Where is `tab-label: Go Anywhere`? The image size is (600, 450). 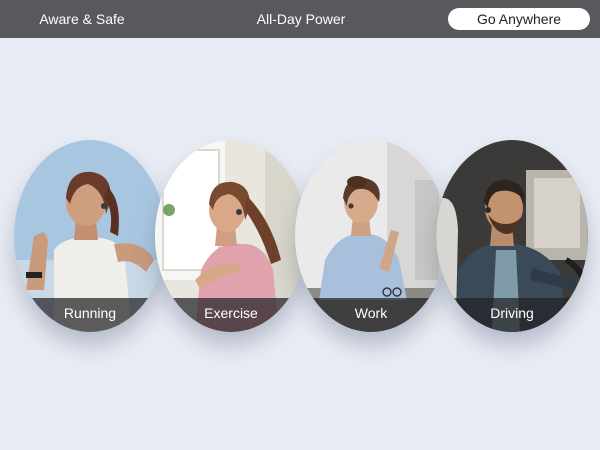 tab-label: Go Anywhere is located at coordinates (519, 19).